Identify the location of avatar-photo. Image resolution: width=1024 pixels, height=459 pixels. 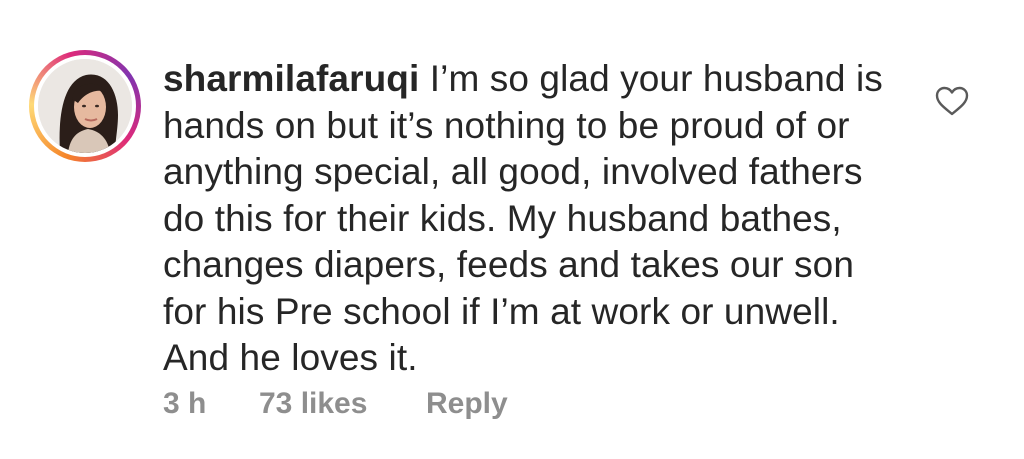
(85, 106).